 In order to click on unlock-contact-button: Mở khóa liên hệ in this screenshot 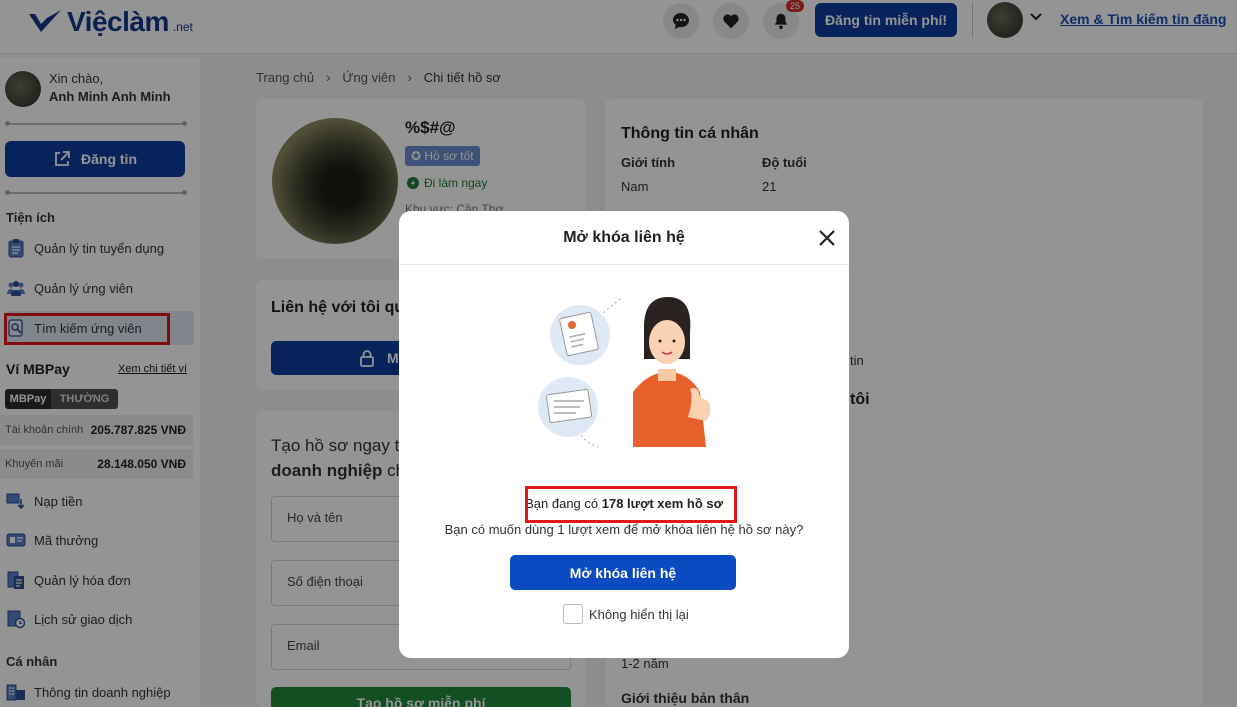, I will do `click(623, 572)`.